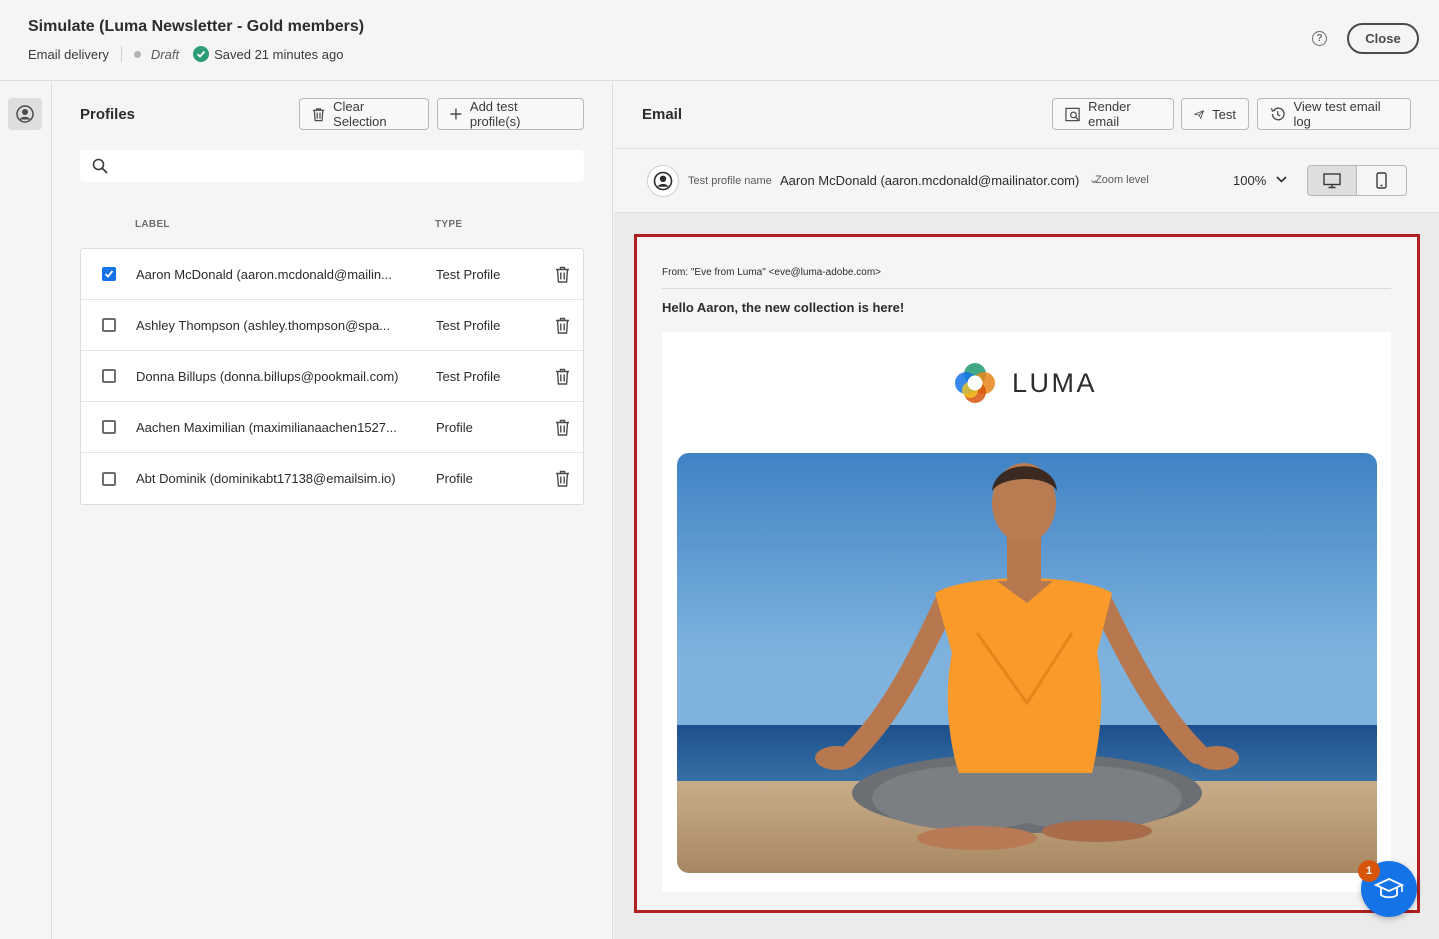  I want to click on desktop-icon, so click(1332, 180).